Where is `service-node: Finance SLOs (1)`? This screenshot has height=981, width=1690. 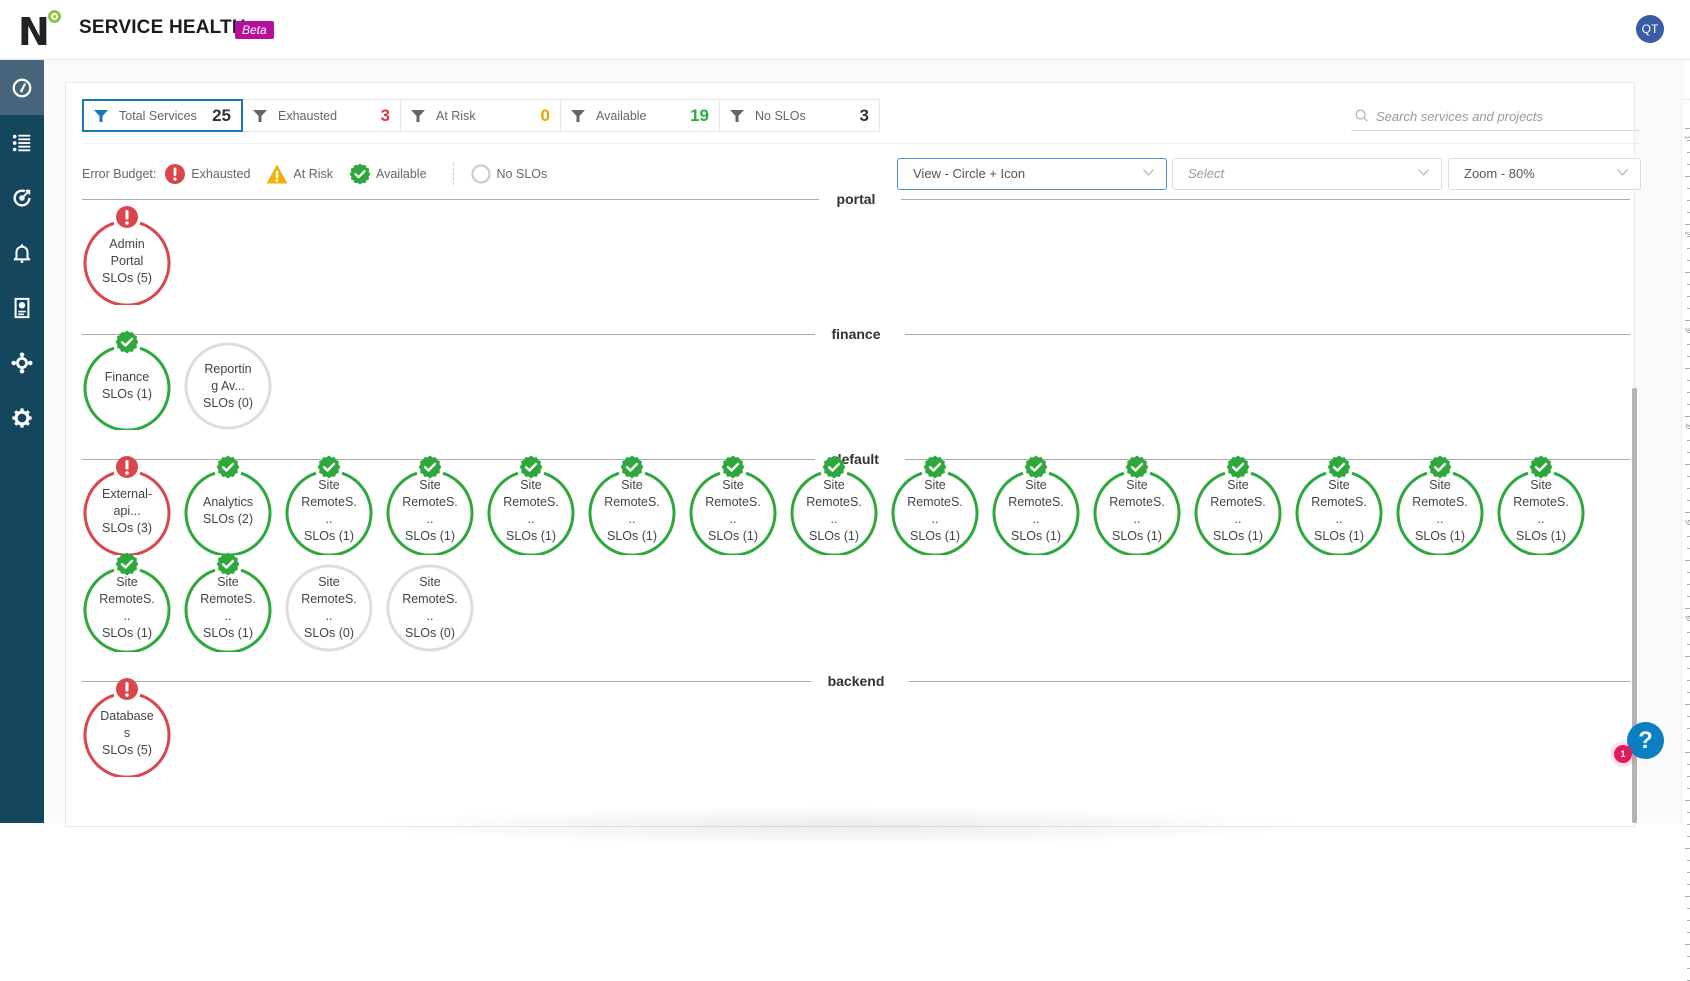
service-node: Finance SLOs (1) is located at coordinates (127, 380).